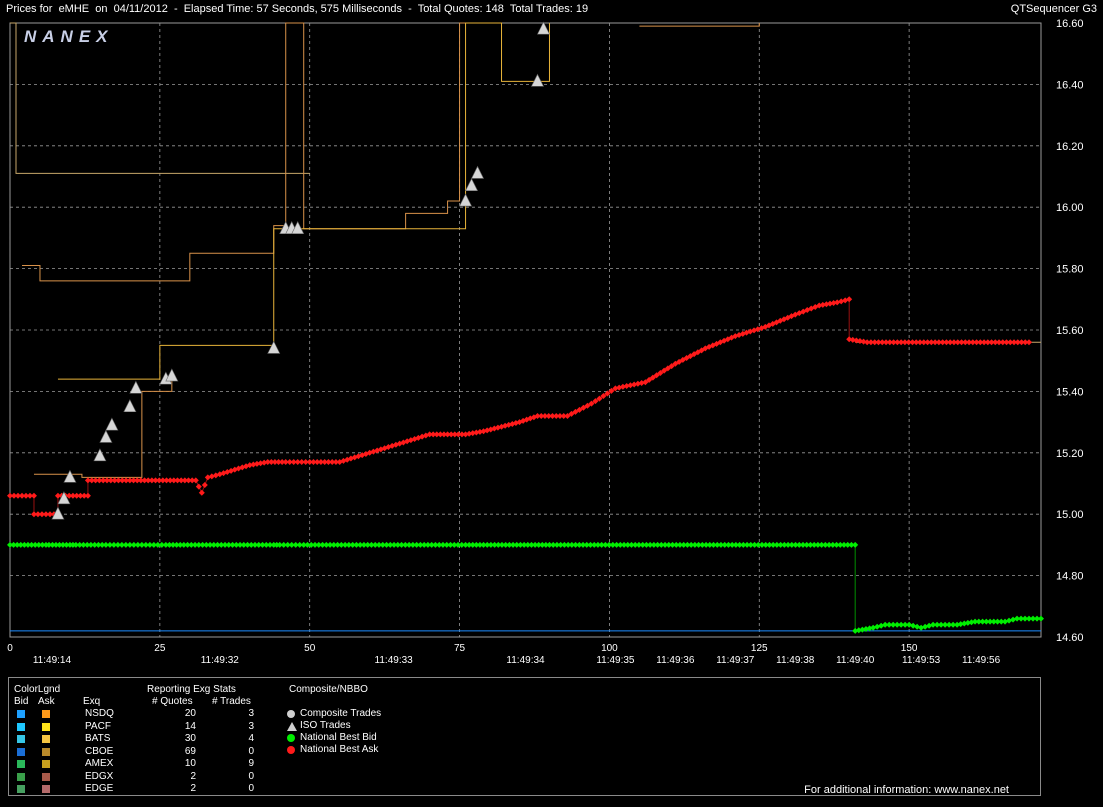  I want to click on exchange-name: NSDQ, so click(99, 713).